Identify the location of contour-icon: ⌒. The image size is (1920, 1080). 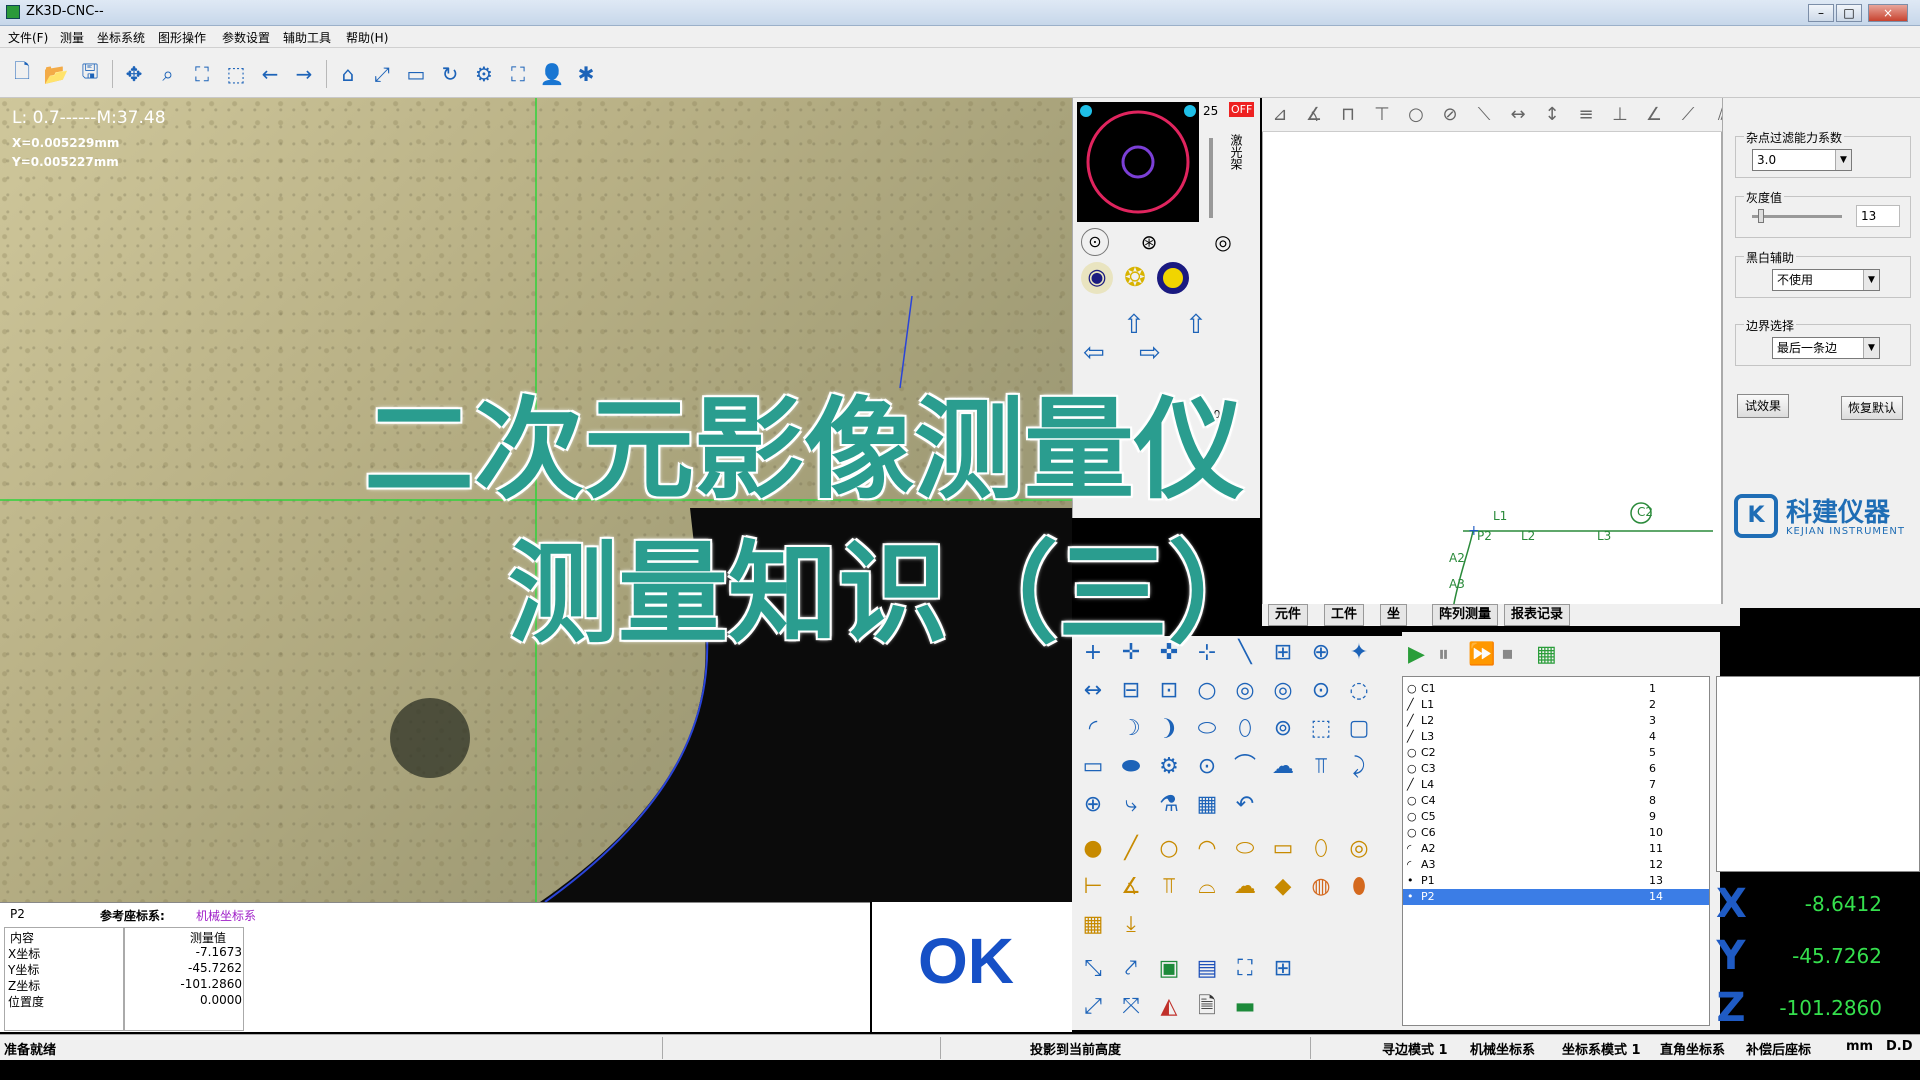
(1245, 767).